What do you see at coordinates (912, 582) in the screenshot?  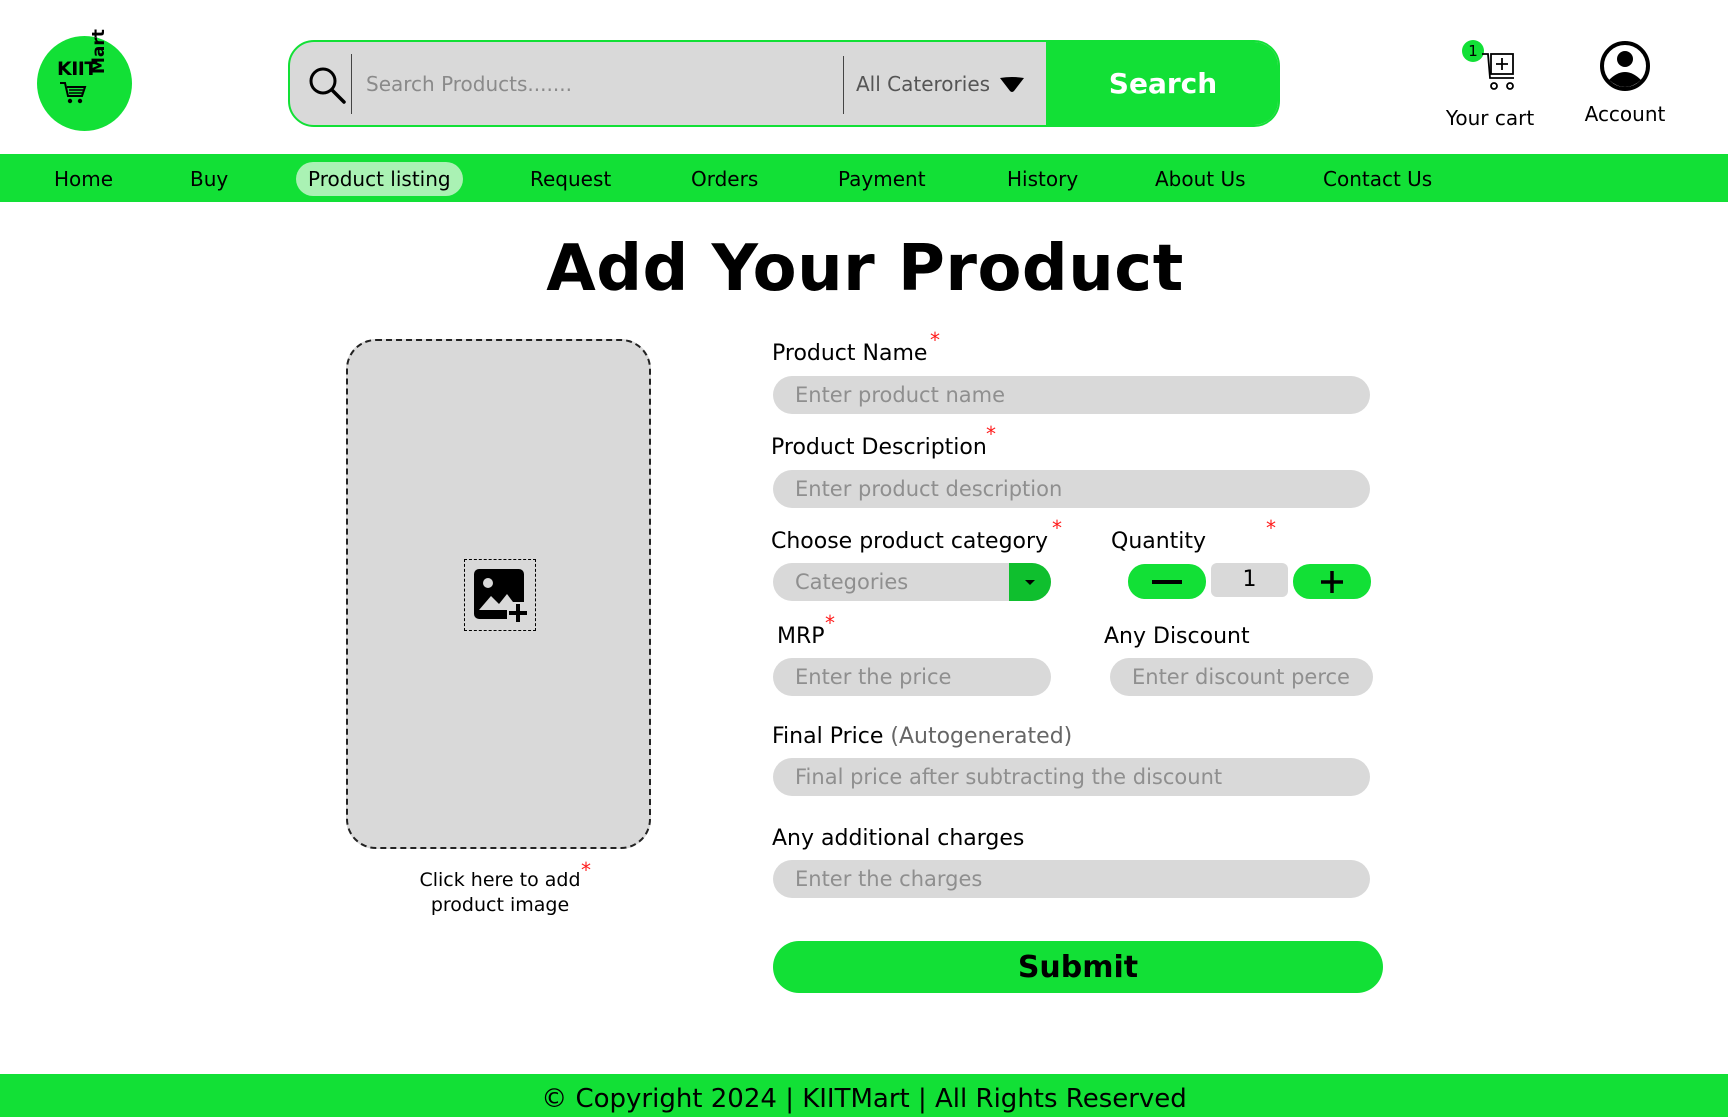 I see `category-dropdown: Categories` at bounding box center [912, 582].